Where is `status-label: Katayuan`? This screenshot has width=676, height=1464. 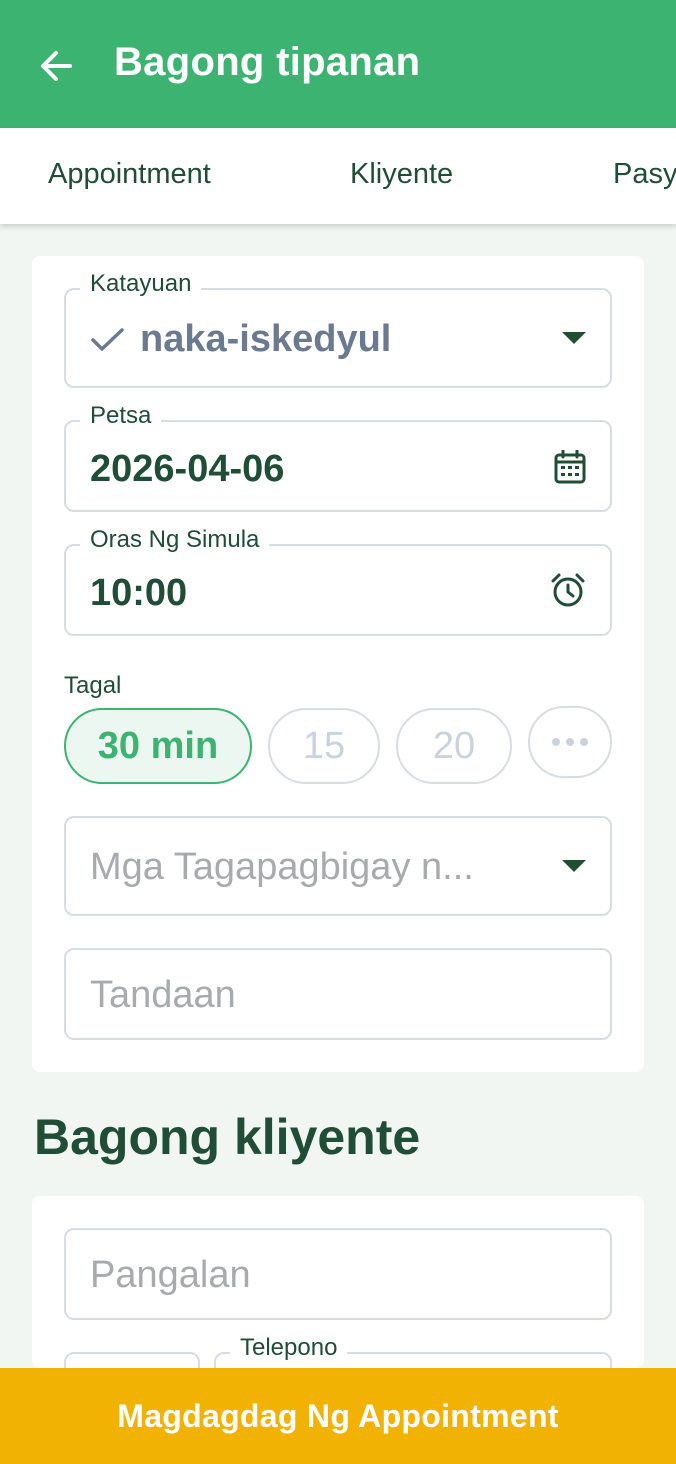 status-label: Katayuan is located at coordinates (141, 284).